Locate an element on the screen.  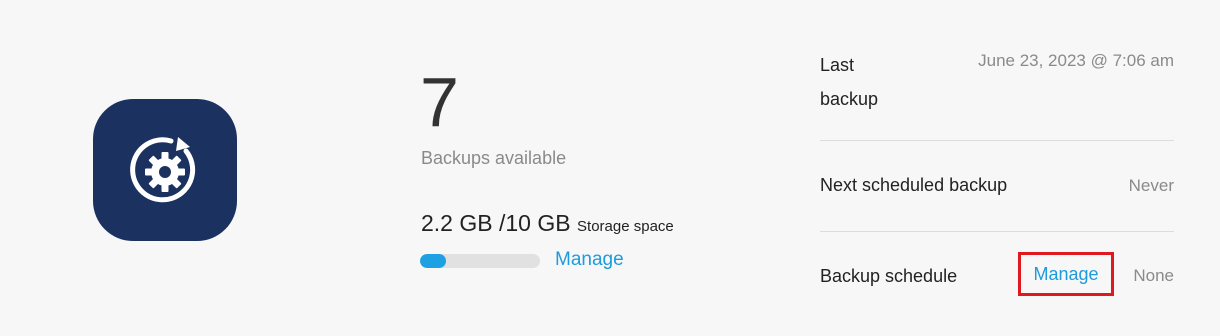
backup-count: 7 is located at coordinates (439, 102).